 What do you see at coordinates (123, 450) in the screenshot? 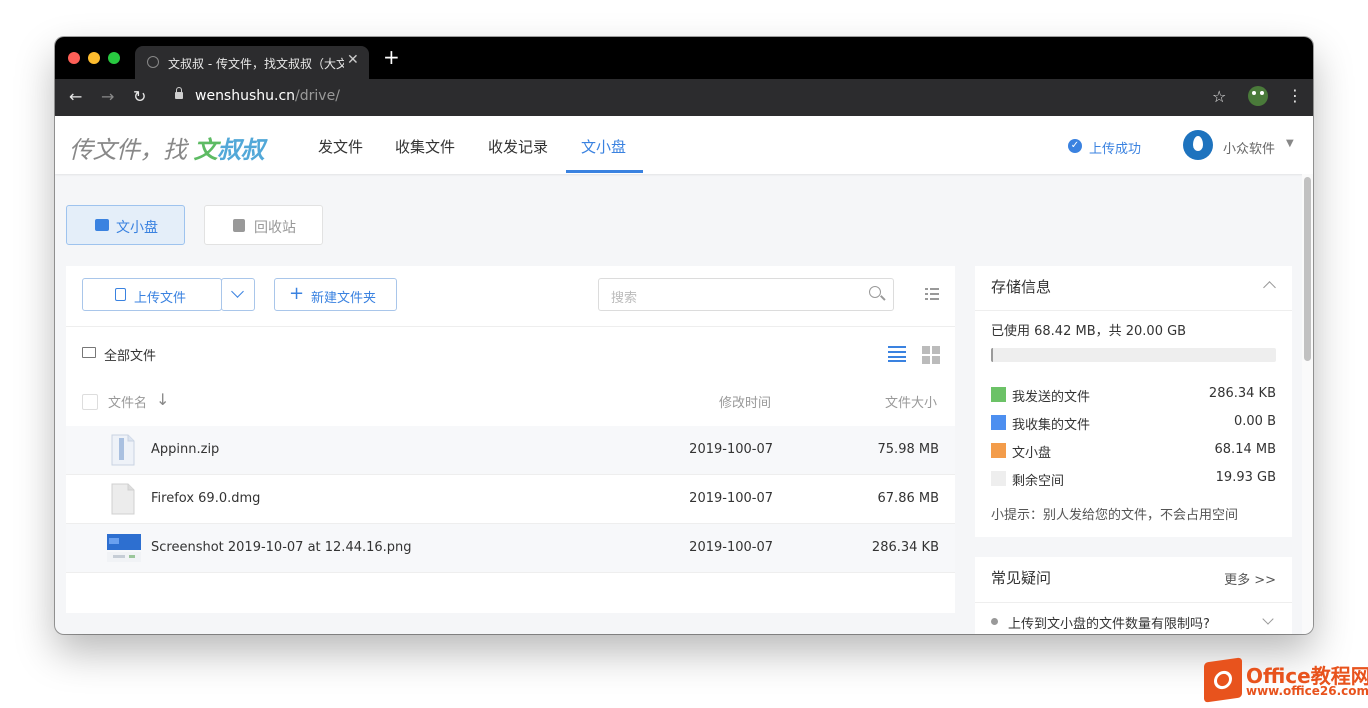
I see `zip-file-icon` at bounding box center [123, 450].